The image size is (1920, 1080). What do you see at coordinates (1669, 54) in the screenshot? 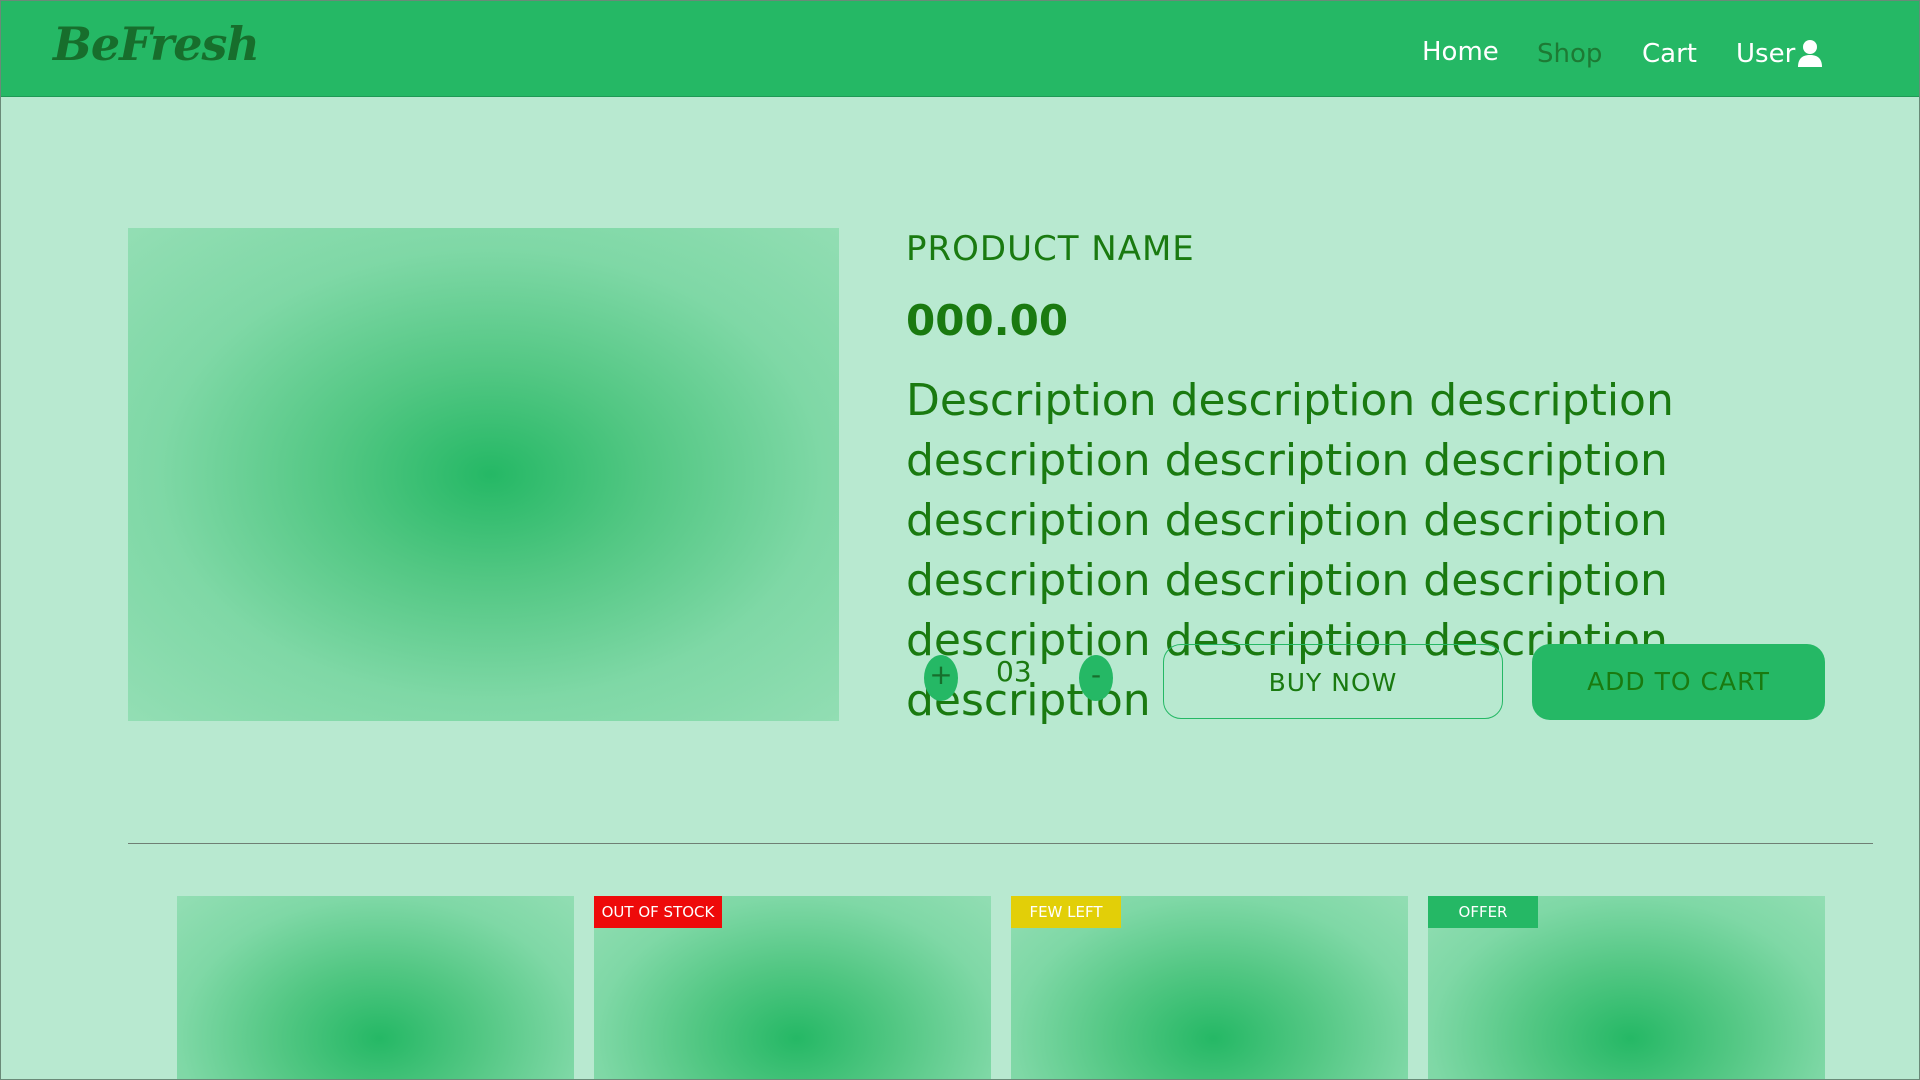
I see `nav-cart-link: Cart` at bounding box center [1669, 54].